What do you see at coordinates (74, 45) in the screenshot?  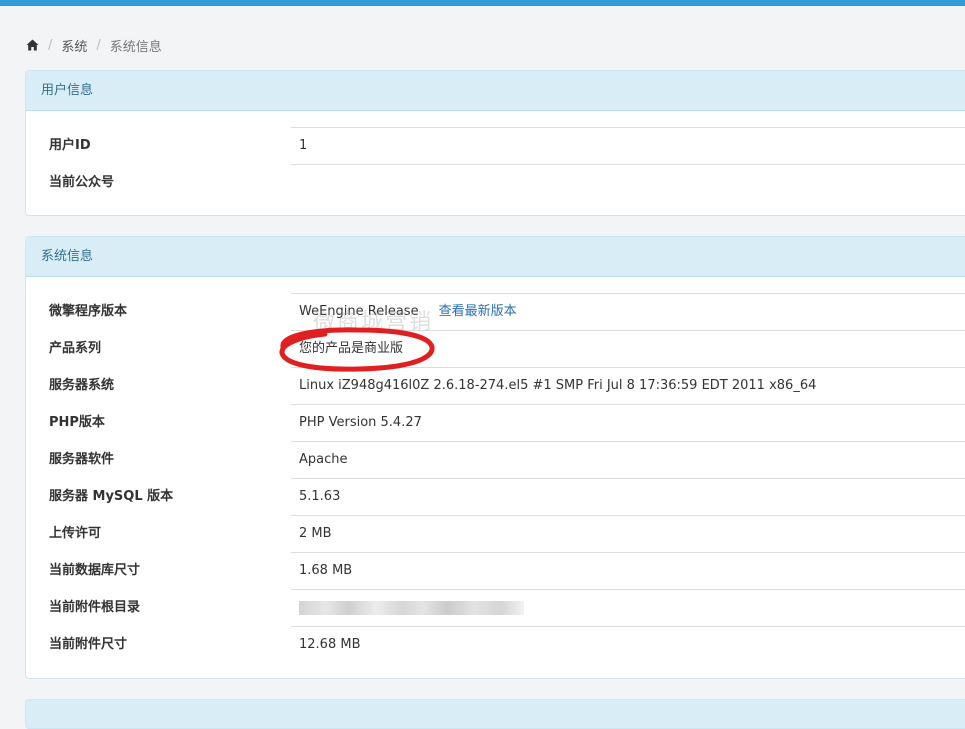 I see `breadcrumb-item-system: 系统` at bounding box center [74, 45].